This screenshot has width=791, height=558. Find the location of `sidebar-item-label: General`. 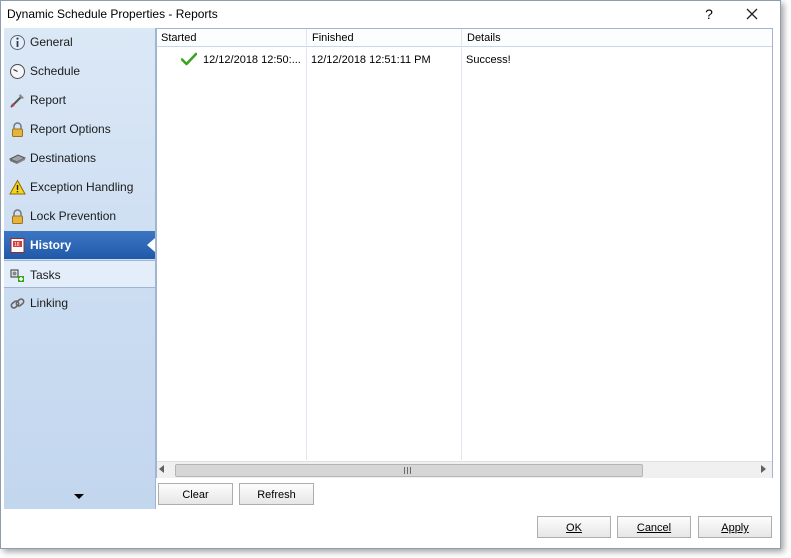

sidebar-item-label: General is located at coordinates (51, 42).